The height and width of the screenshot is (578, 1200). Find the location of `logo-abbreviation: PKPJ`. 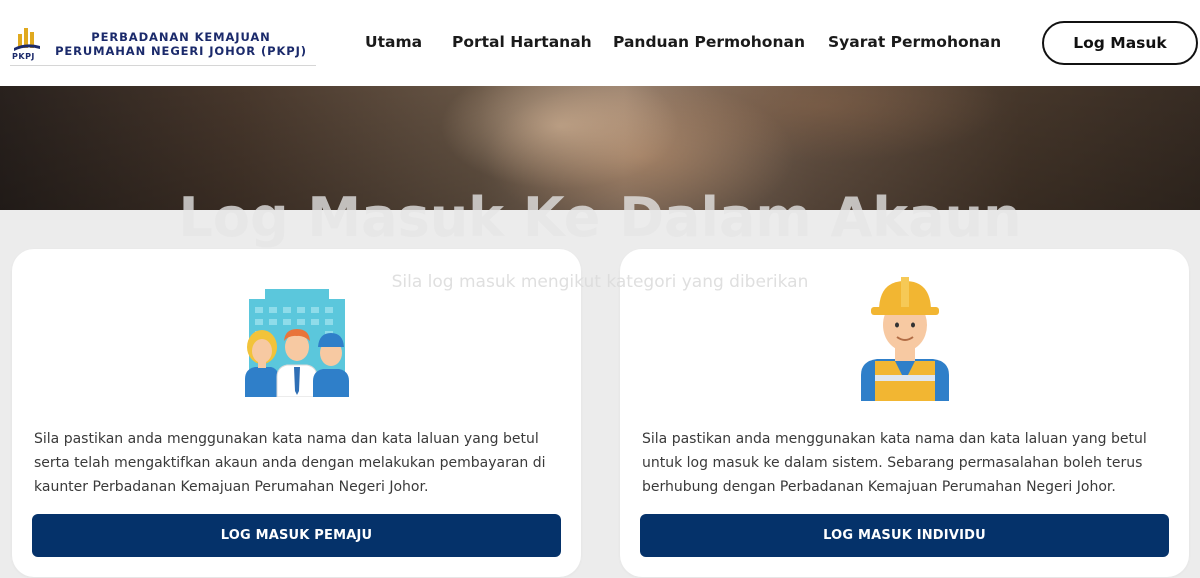

logo-abbreviation: PKPJ is located at coordinates (23, 56).